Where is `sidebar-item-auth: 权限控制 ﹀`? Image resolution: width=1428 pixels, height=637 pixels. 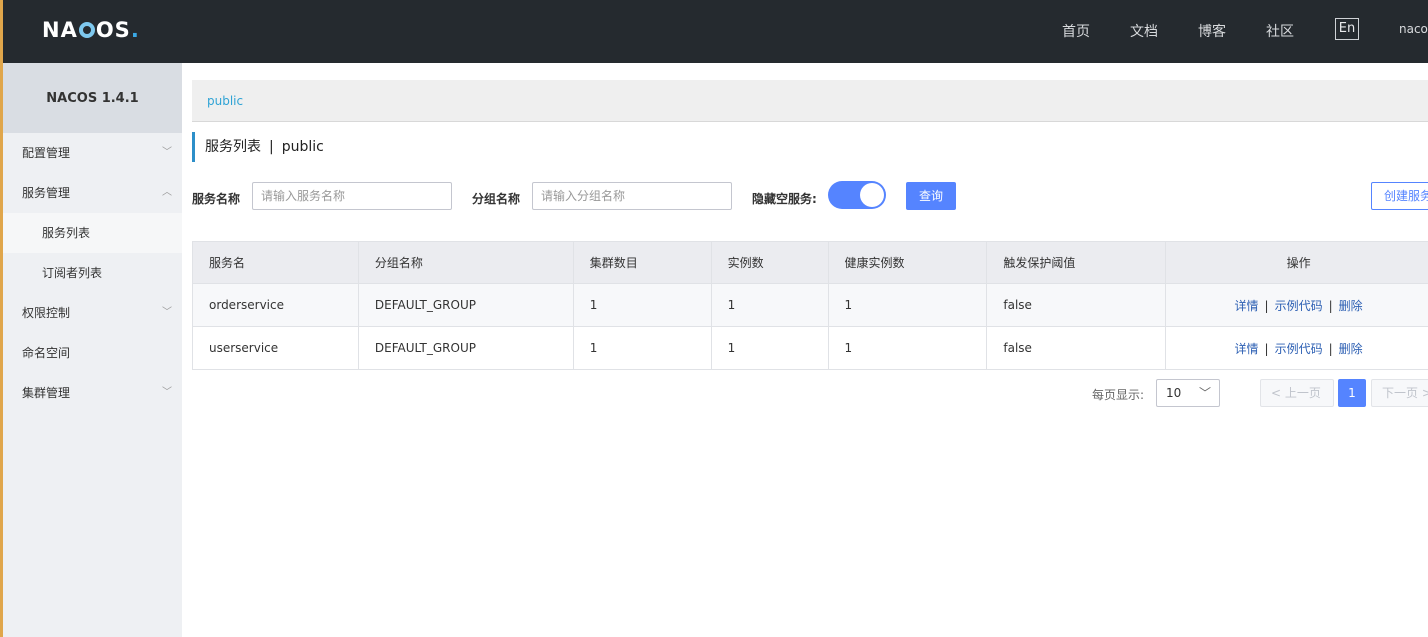 sidebar-item-auth: 权限控制 ﹀ is located at coordinates (92, 313).